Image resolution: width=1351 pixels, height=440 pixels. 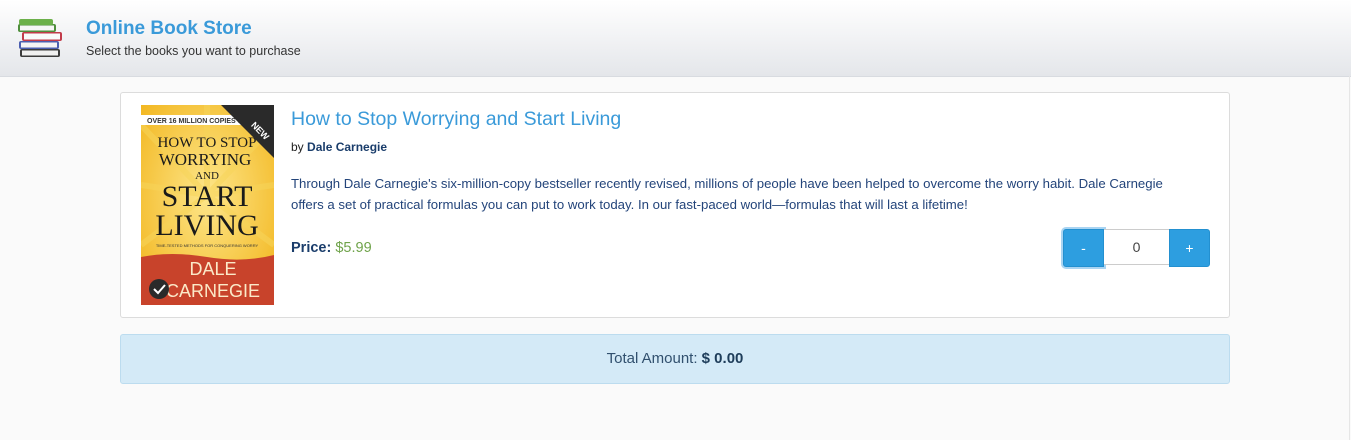 What do you see at coordinates (311, 248) in the screenshot?
I see `price-label: Price:` at bounding box center [311, 248].